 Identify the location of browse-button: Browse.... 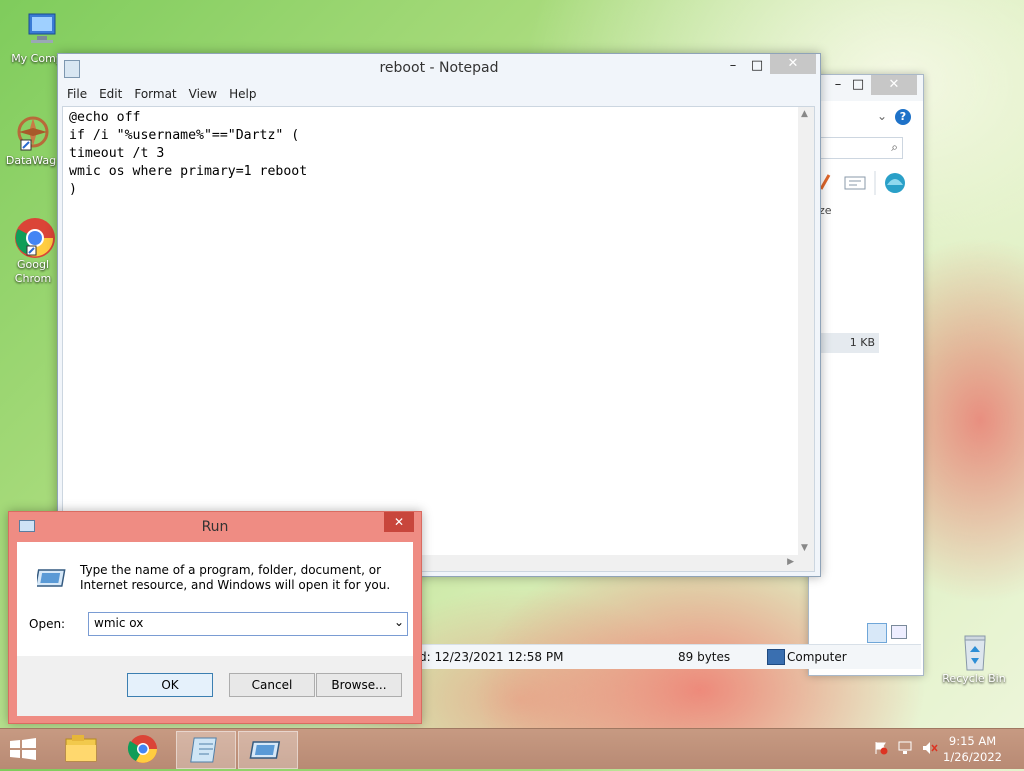
(359, 685).